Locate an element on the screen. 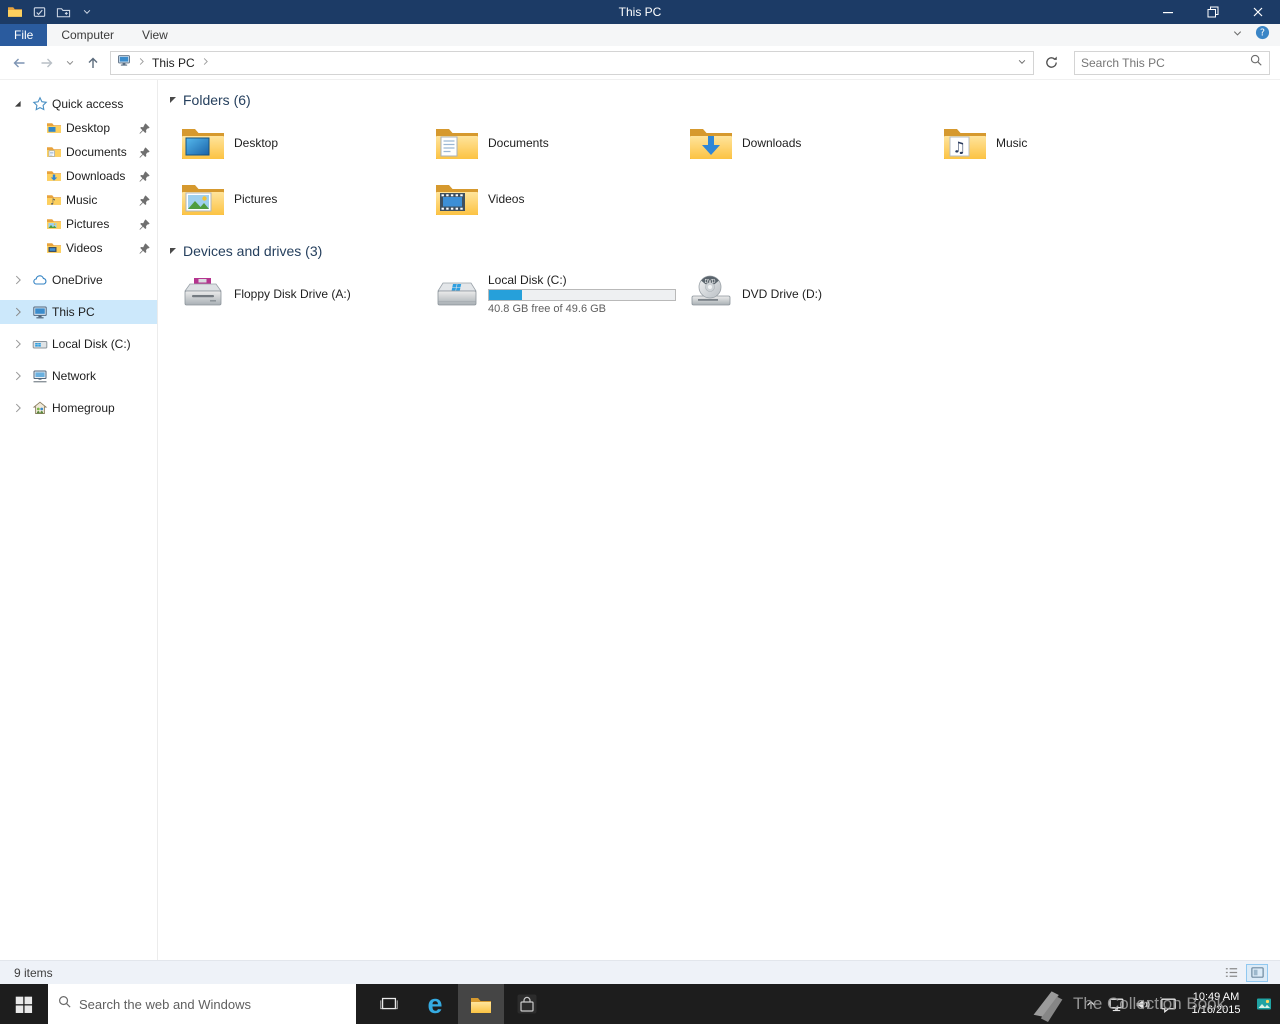 The image size is (1280, 1024). drive-tile-local-disk-c: Local Disk (C:) 40.8 GB free of 49.6 GB is located at coordinates (551, 294).